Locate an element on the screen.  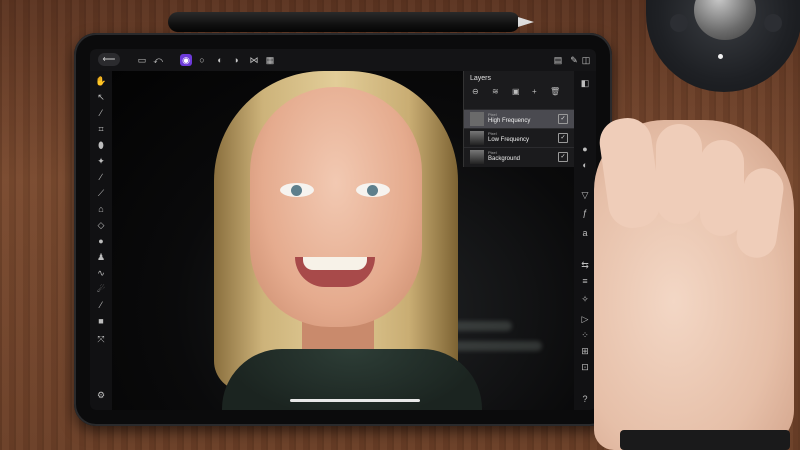
add-layer-icon: + is located at coordinates (534, 91).